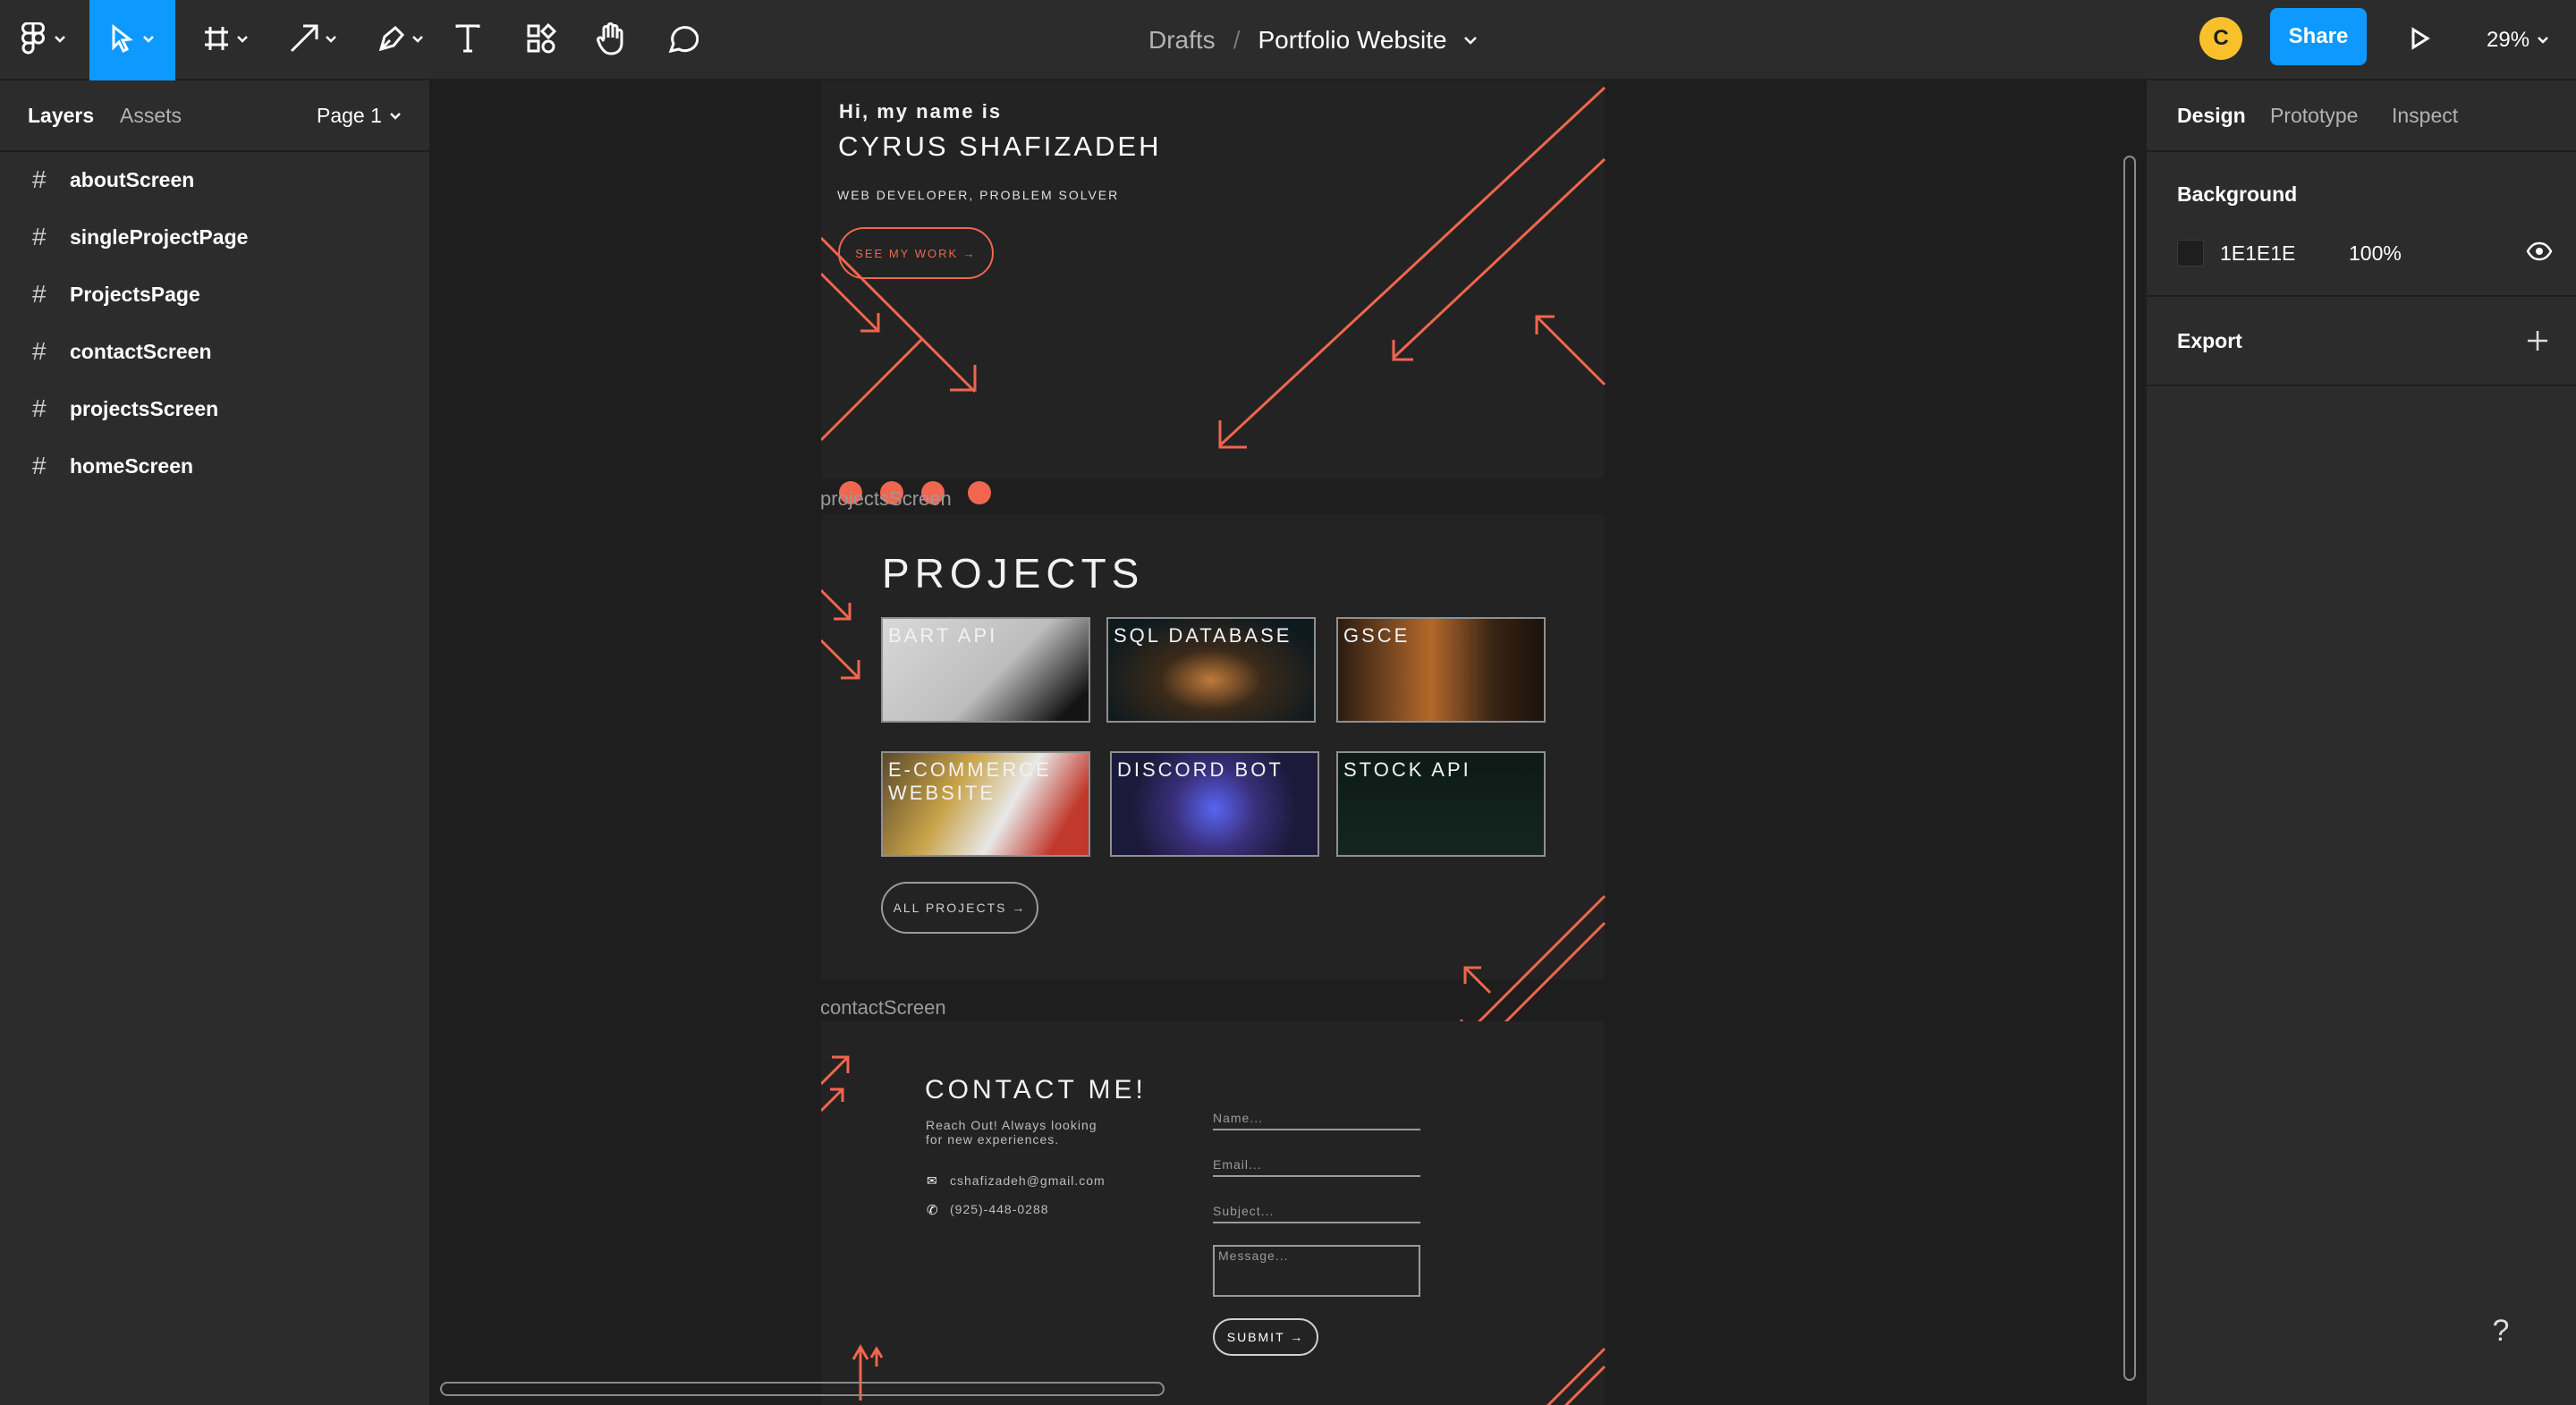 Image resolution: width=2576 pixels, height=1405 pixels. Describe the element at coordinates (886, 499) in the screenshot. I see `projects-frame-label: projectsScreen` at that location.